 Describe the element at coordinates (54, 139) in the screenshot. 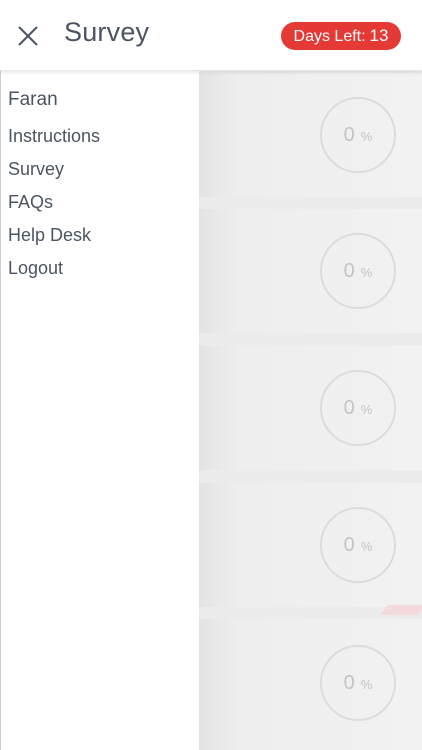

I see `menu-item-instructions: Instructions` at that location.